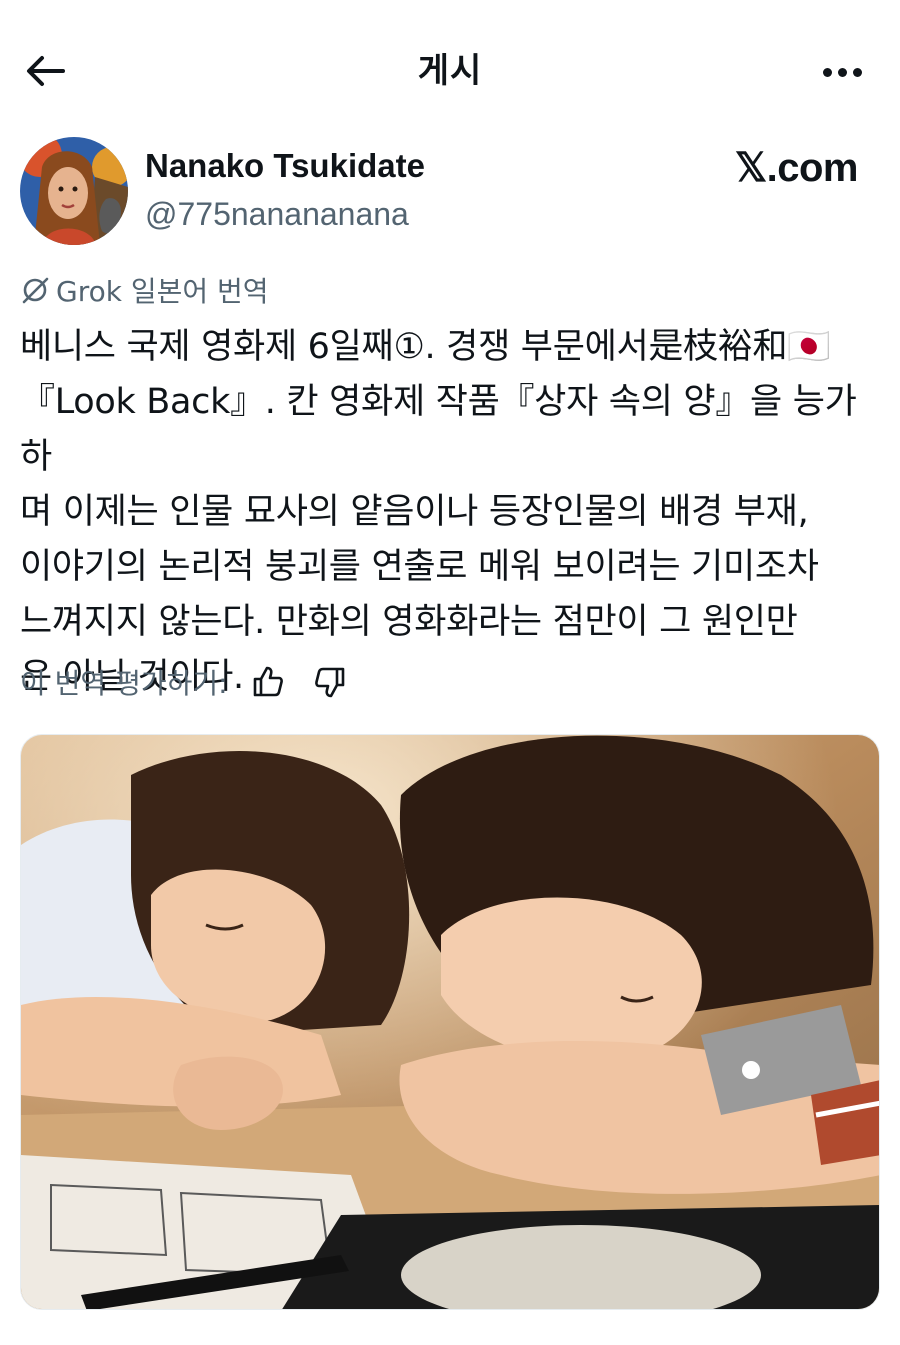 The height and width of the screenshot is (1345, 900). Describe the element at coordinates (124, 683) in the screenshot. I see `rating-label: 이 번역 평가하기:` at that location.